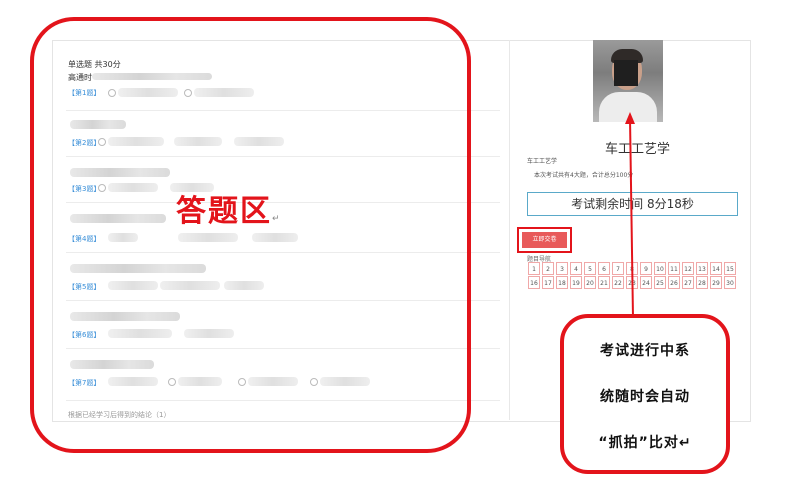  Describe the element at coordinates (645, 351) in the screenshot. I see `callout-line: 考试进行中系` at that location.